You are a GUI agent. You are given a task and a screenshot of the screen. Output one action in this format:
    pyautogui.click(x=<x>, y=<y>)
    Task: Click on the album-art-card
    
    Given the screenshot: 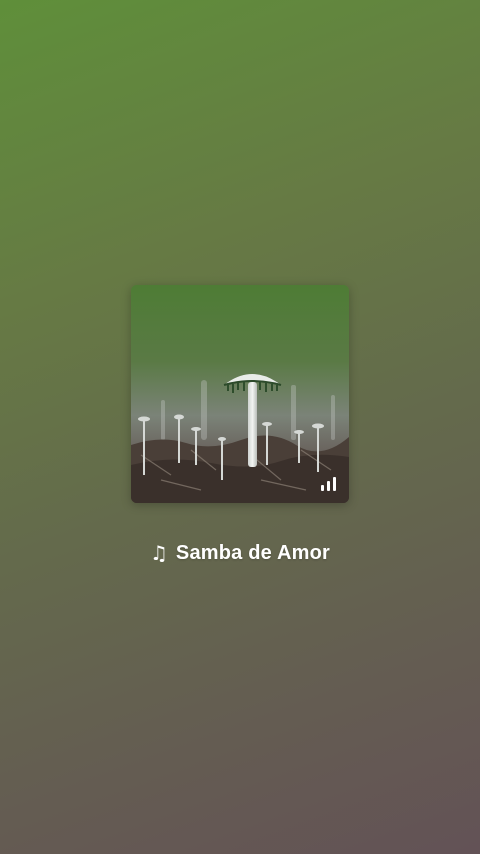 What is the action you would take?
    pyautogui.click(x=240, y=394)
    